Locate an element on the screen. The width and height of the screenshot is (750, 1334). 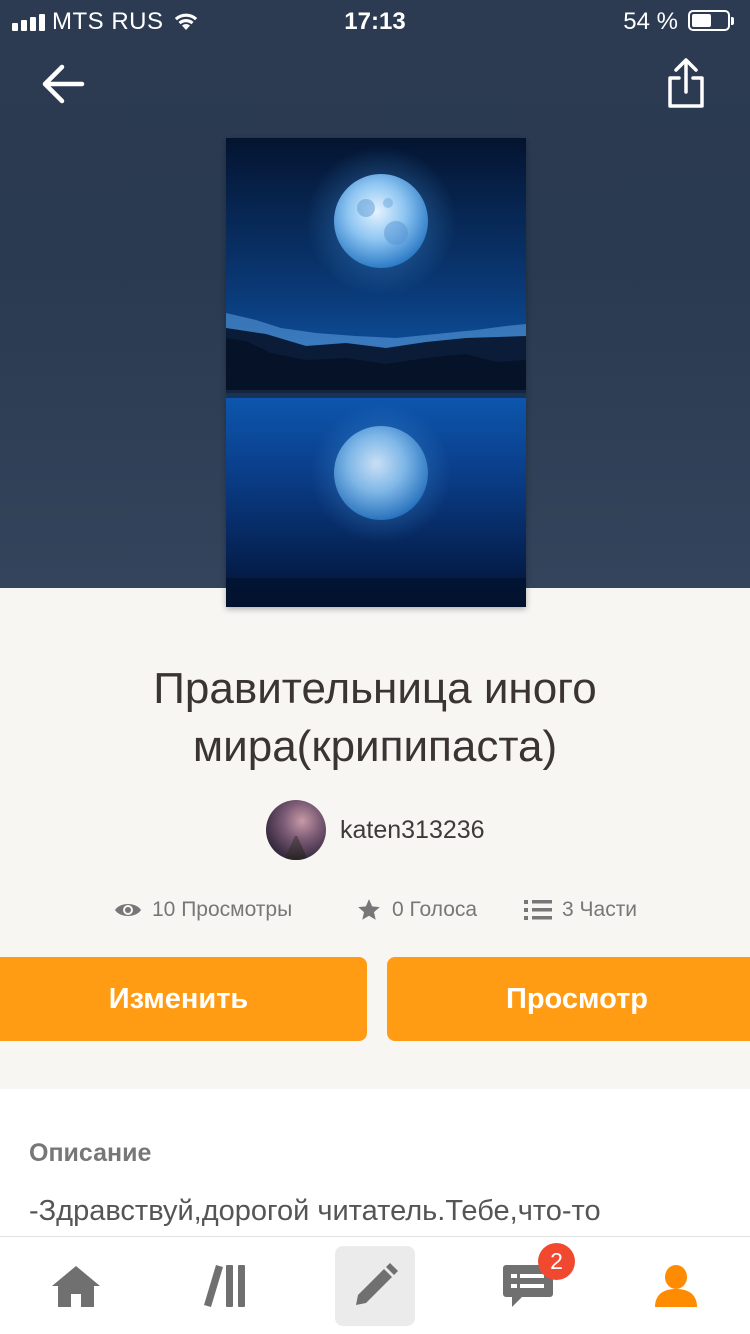
edit-button: Изменить is located at coordinates (183, 999).